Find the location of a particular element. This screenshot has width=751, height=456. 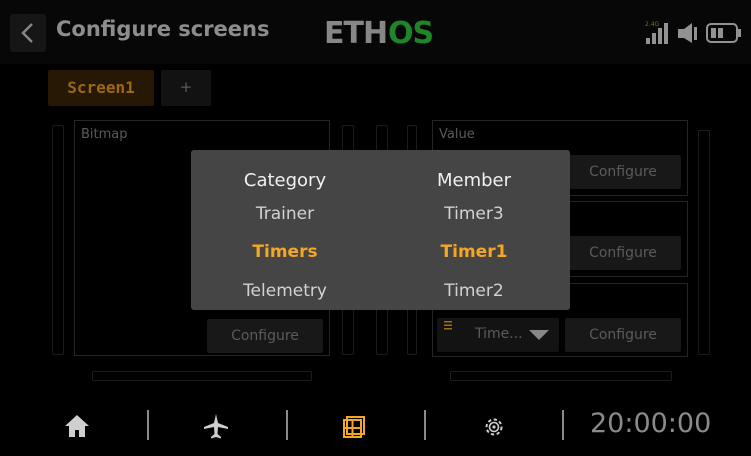

home-icon is located at coordinates (77, 426).